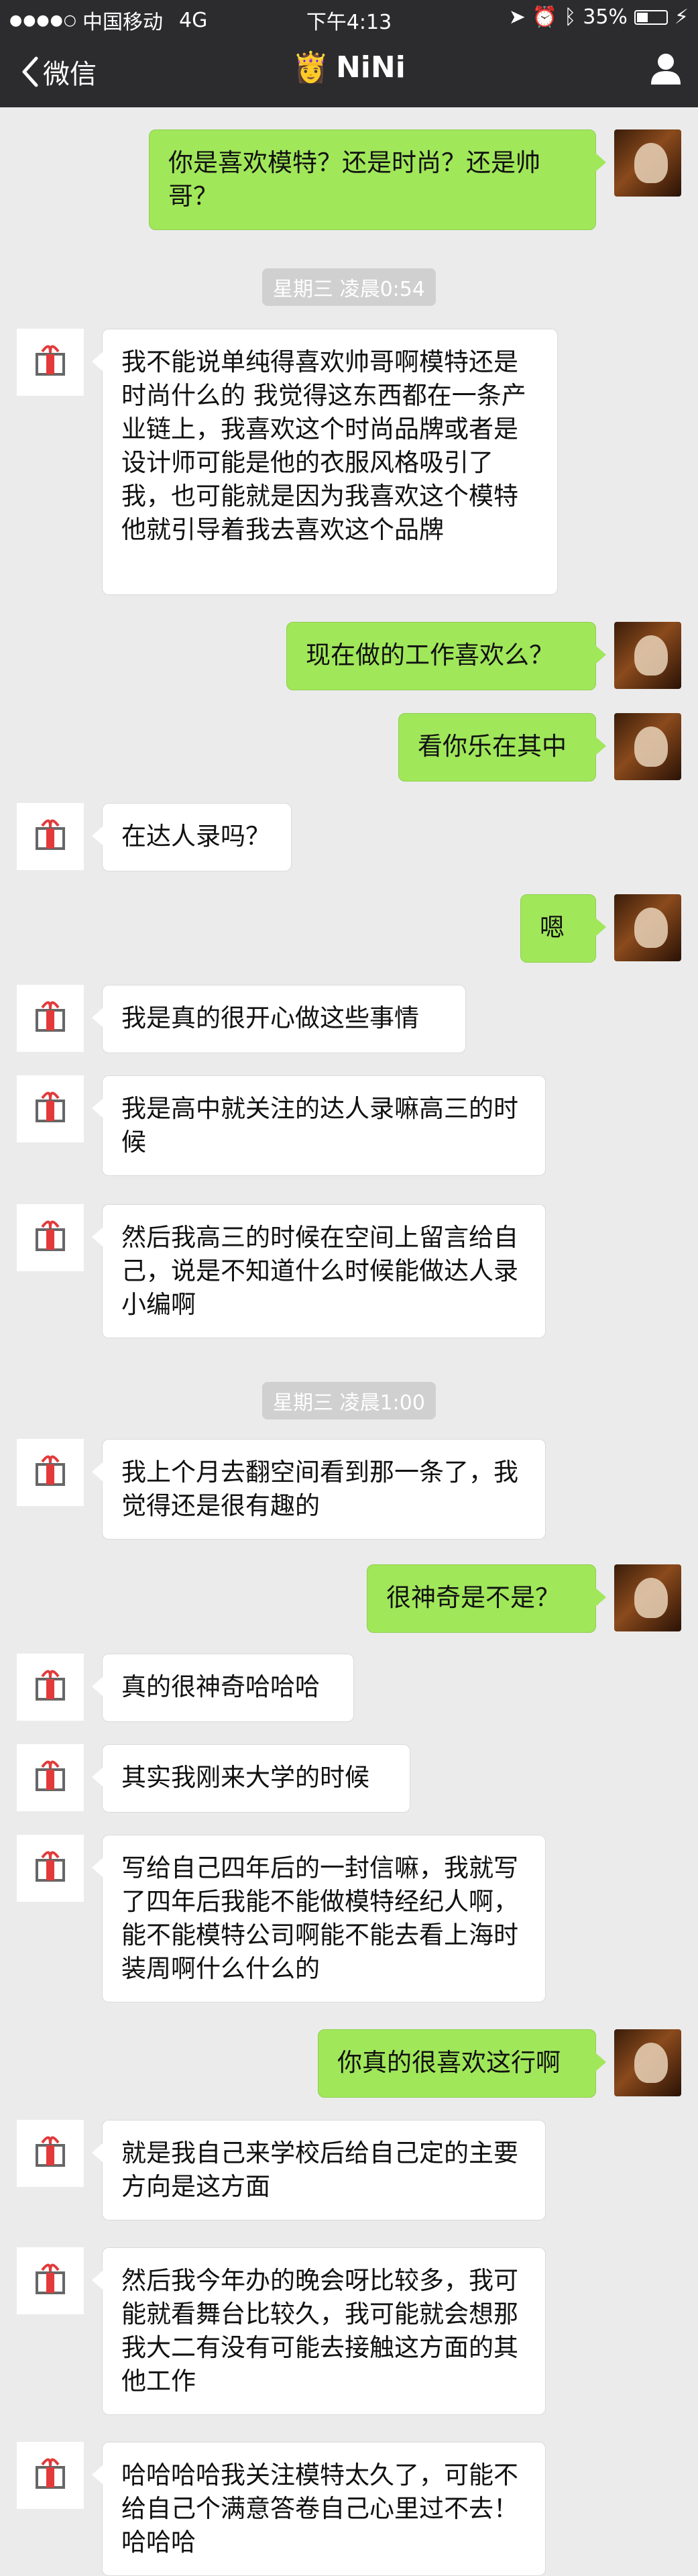 The width and height of the screenshot is (698, 2576). What do you see at coordinates (462, 2063) in the screenshot?
I see `outgoing-message-bubble: 你真的很喜欢这行啊` at bounding box center [462, 2063].